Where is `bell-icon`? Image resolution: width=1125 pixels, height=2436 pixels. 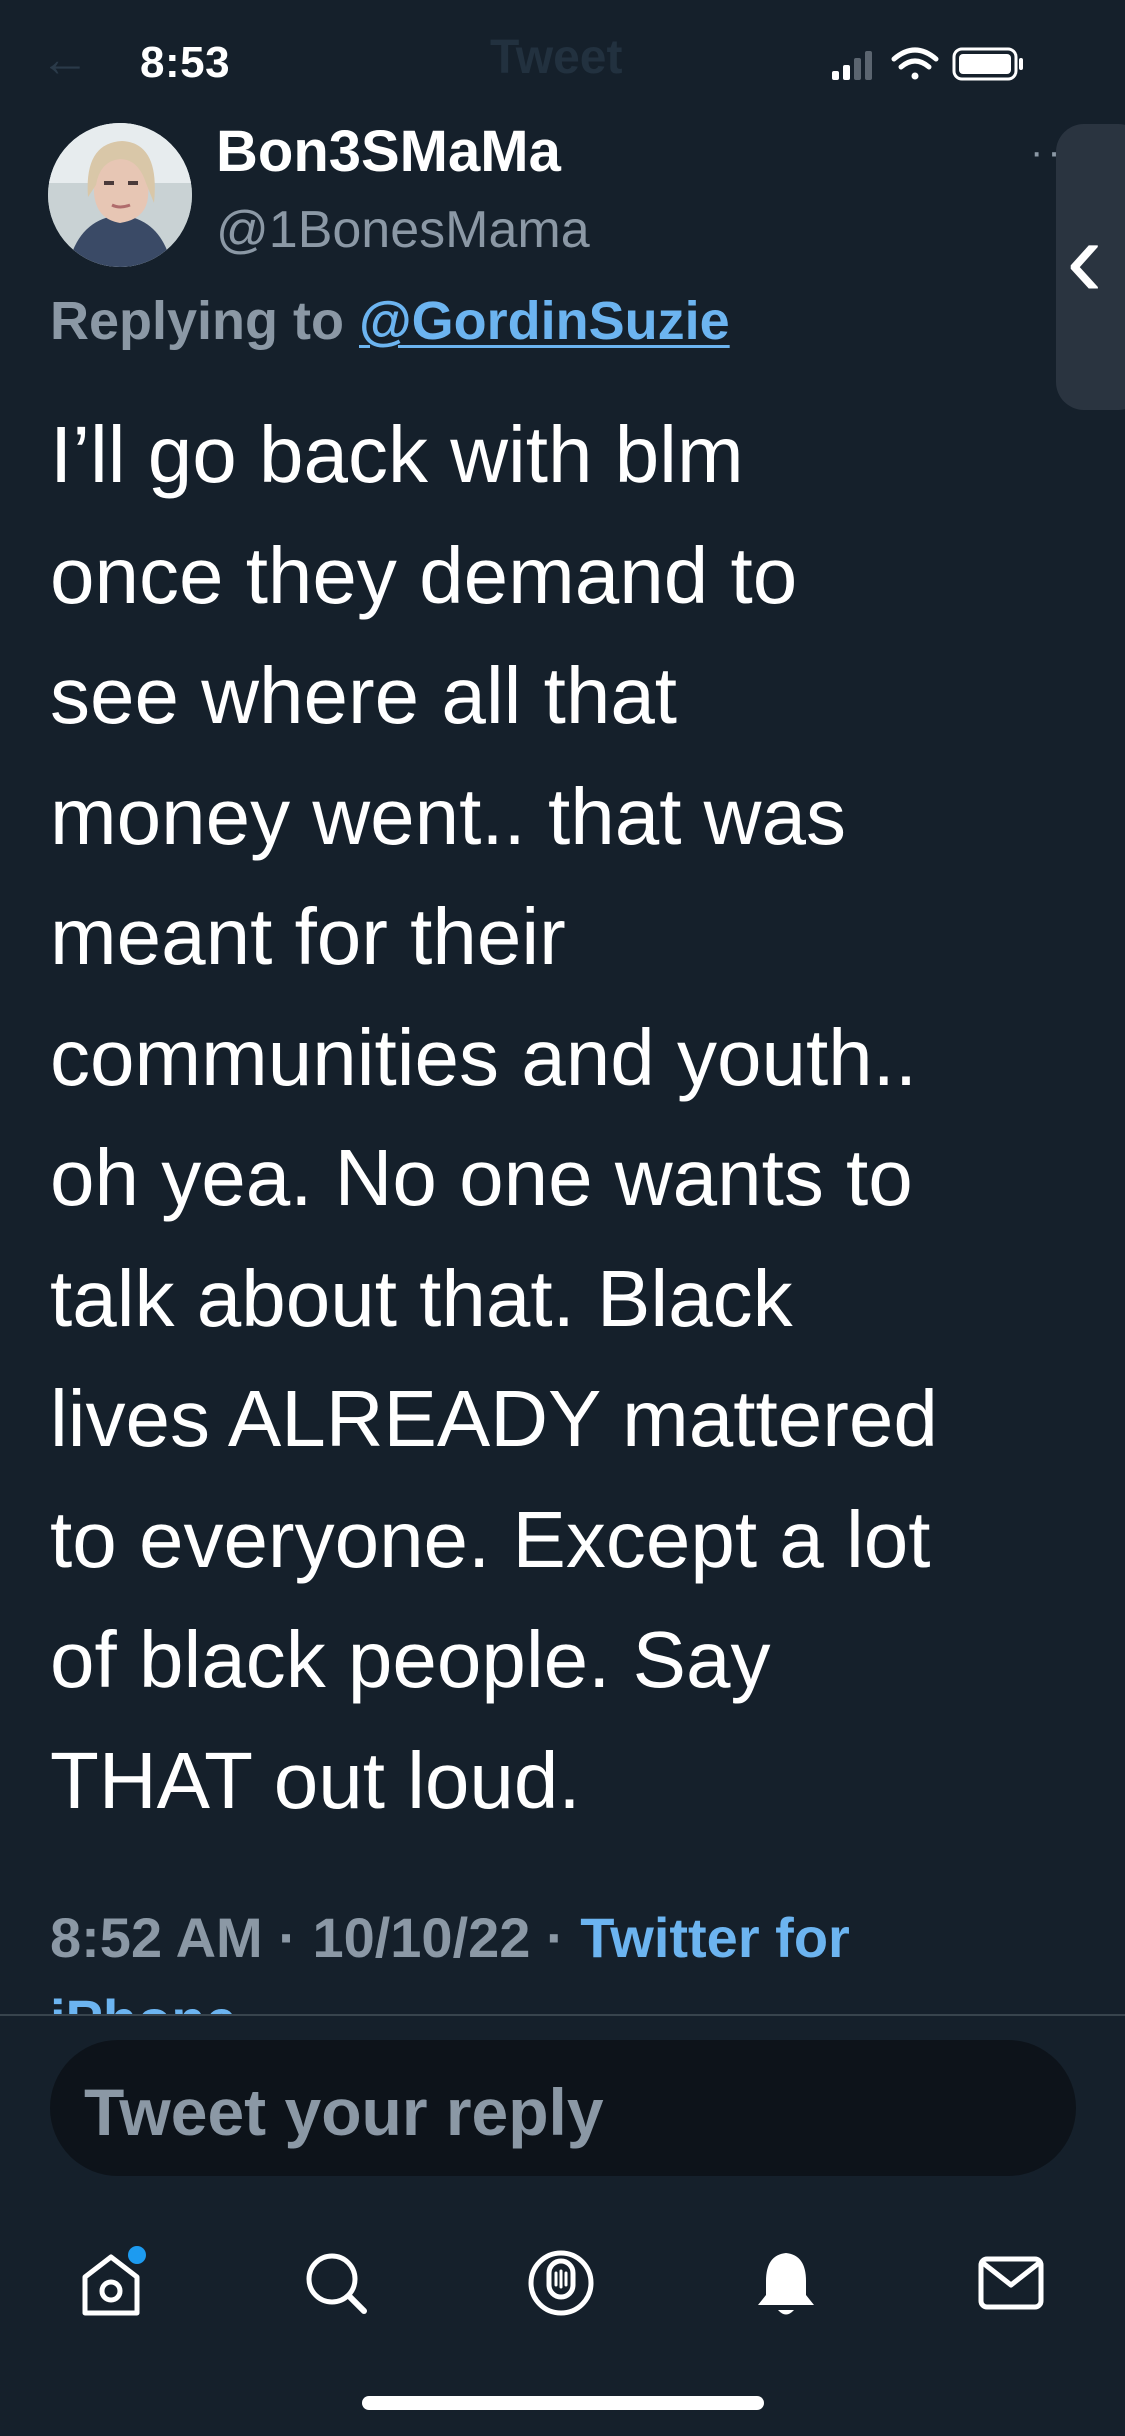
bell-icon is located at coordinates (786, 2284).